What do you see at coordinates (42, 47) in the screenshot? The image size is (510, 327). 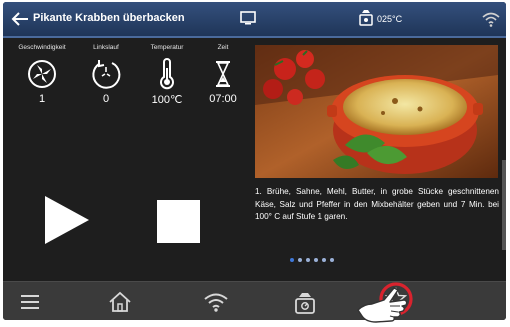 I see `param-label: Geschwindigkeit` at bounding box center [42, 47].